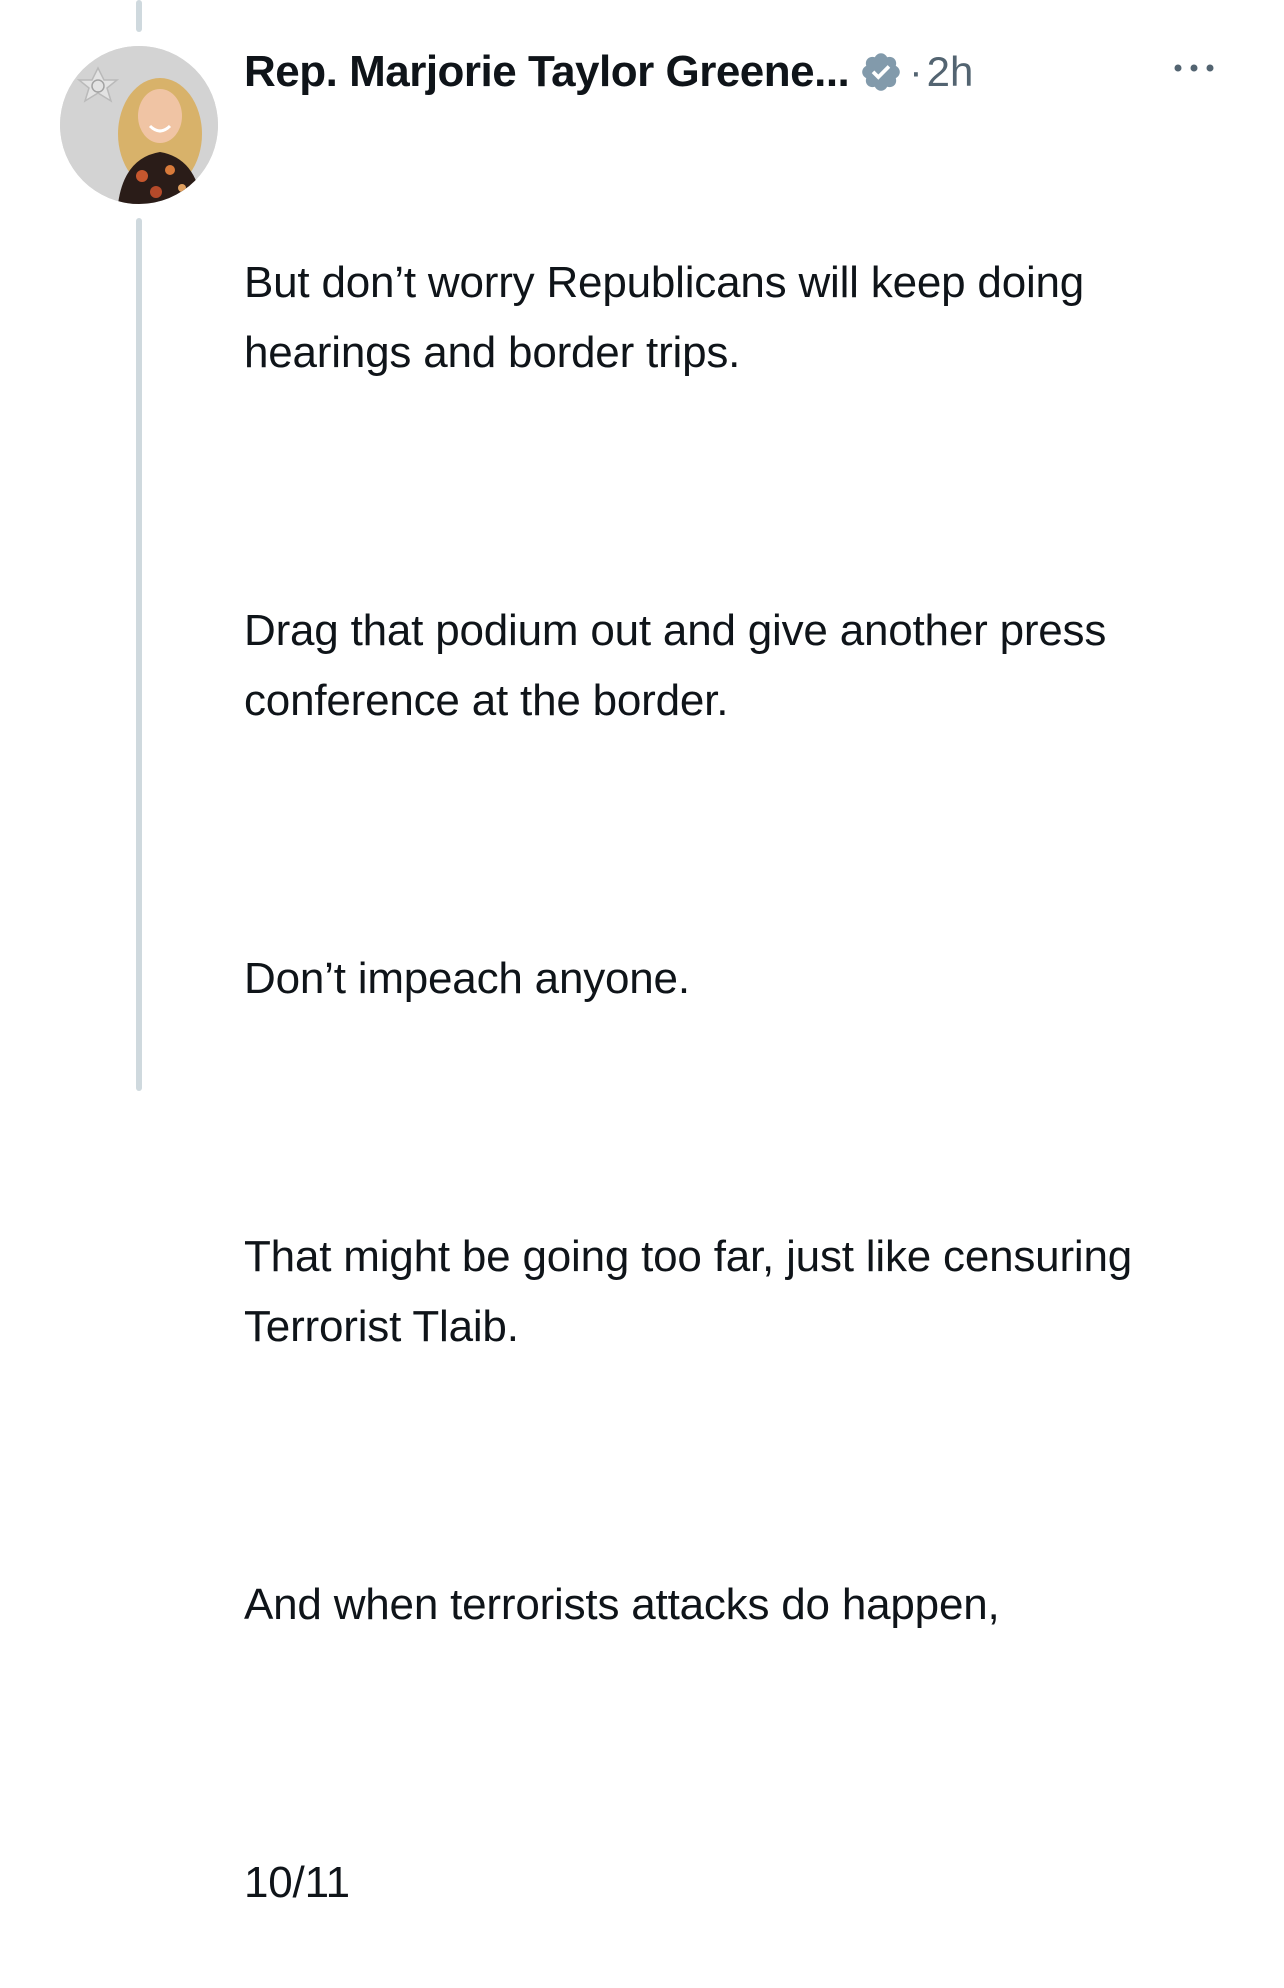 This screenshot has width=1284, height=1988. Describe the element at coordinates (467, 978) in the screenshot. I see `tweet-paragraph: Don’t impeach anyone.` at that location.